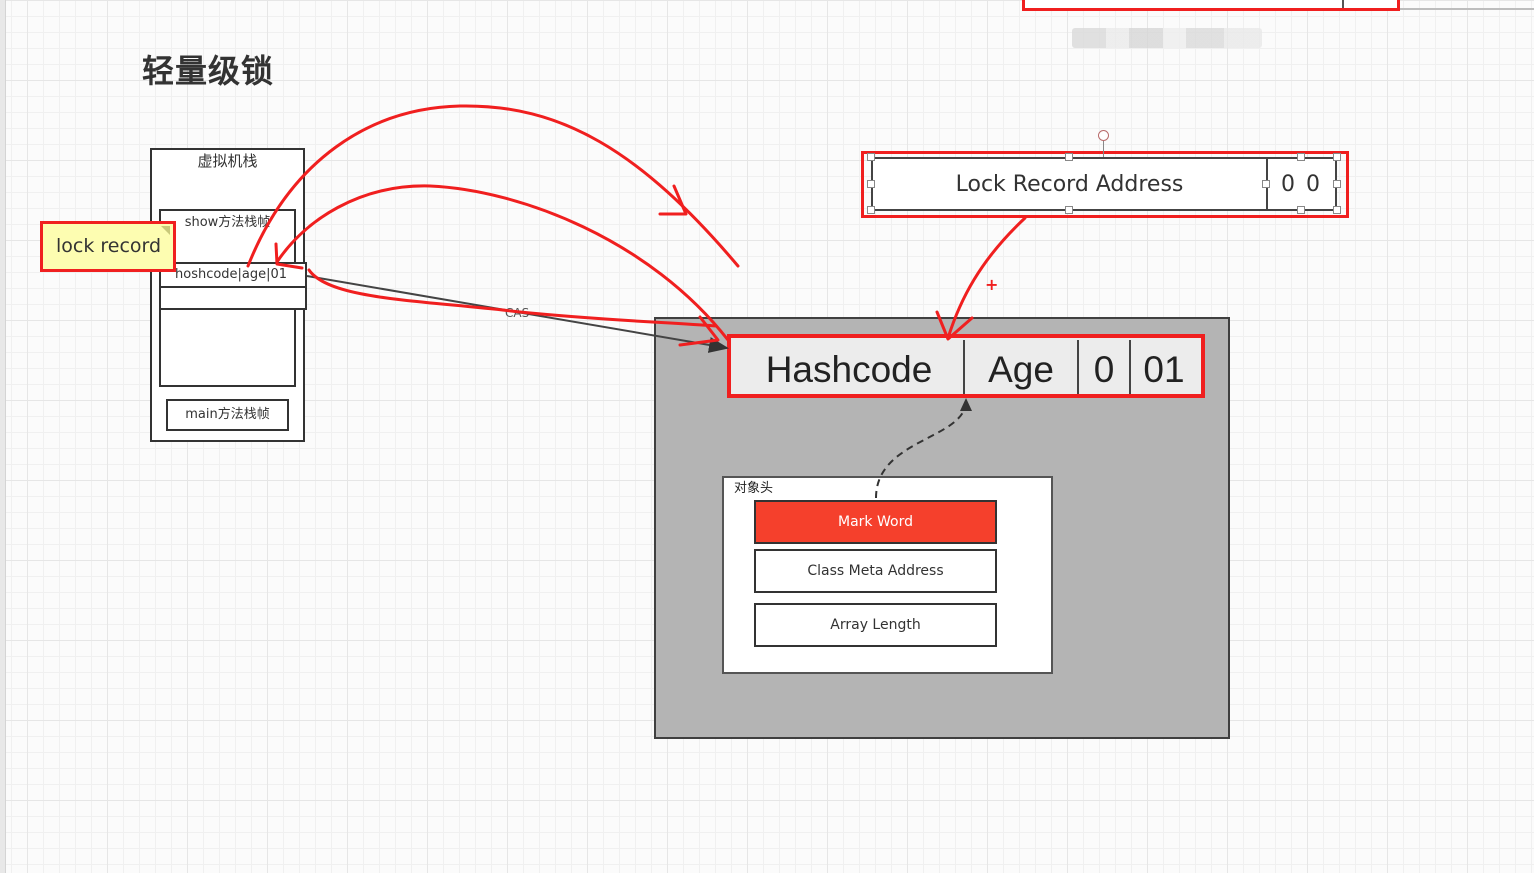  I want to click on dashed-arrowhead, so click(966, 404).